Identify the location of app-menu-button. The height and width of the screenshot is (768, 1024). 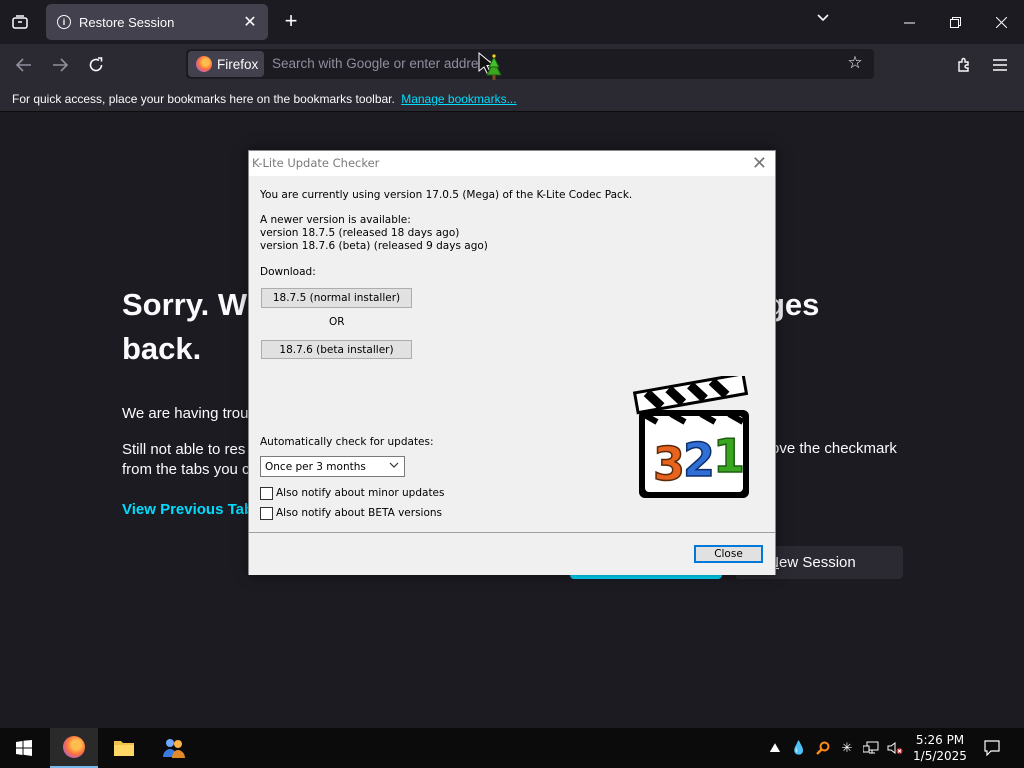
(1000, 65).